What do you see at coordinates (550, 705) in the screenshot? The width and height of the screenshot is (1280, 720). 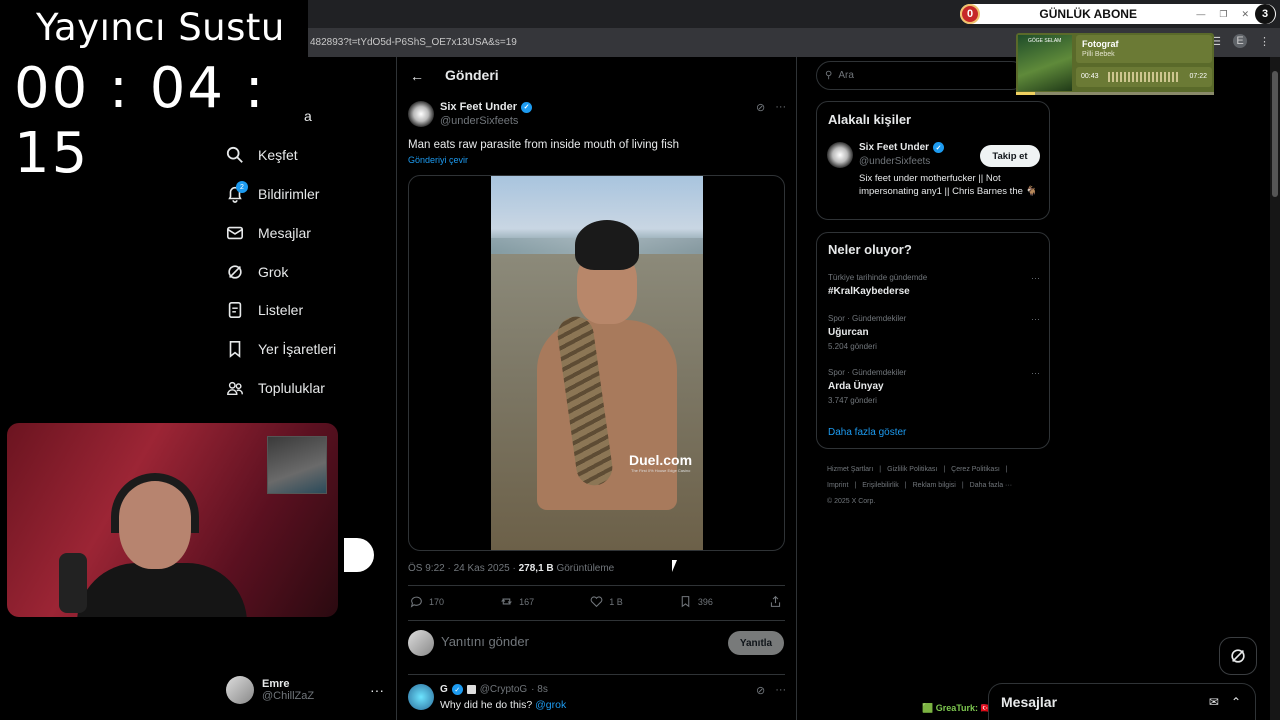 I see `comment-mention: @grok` at bounding box center [550, 705].